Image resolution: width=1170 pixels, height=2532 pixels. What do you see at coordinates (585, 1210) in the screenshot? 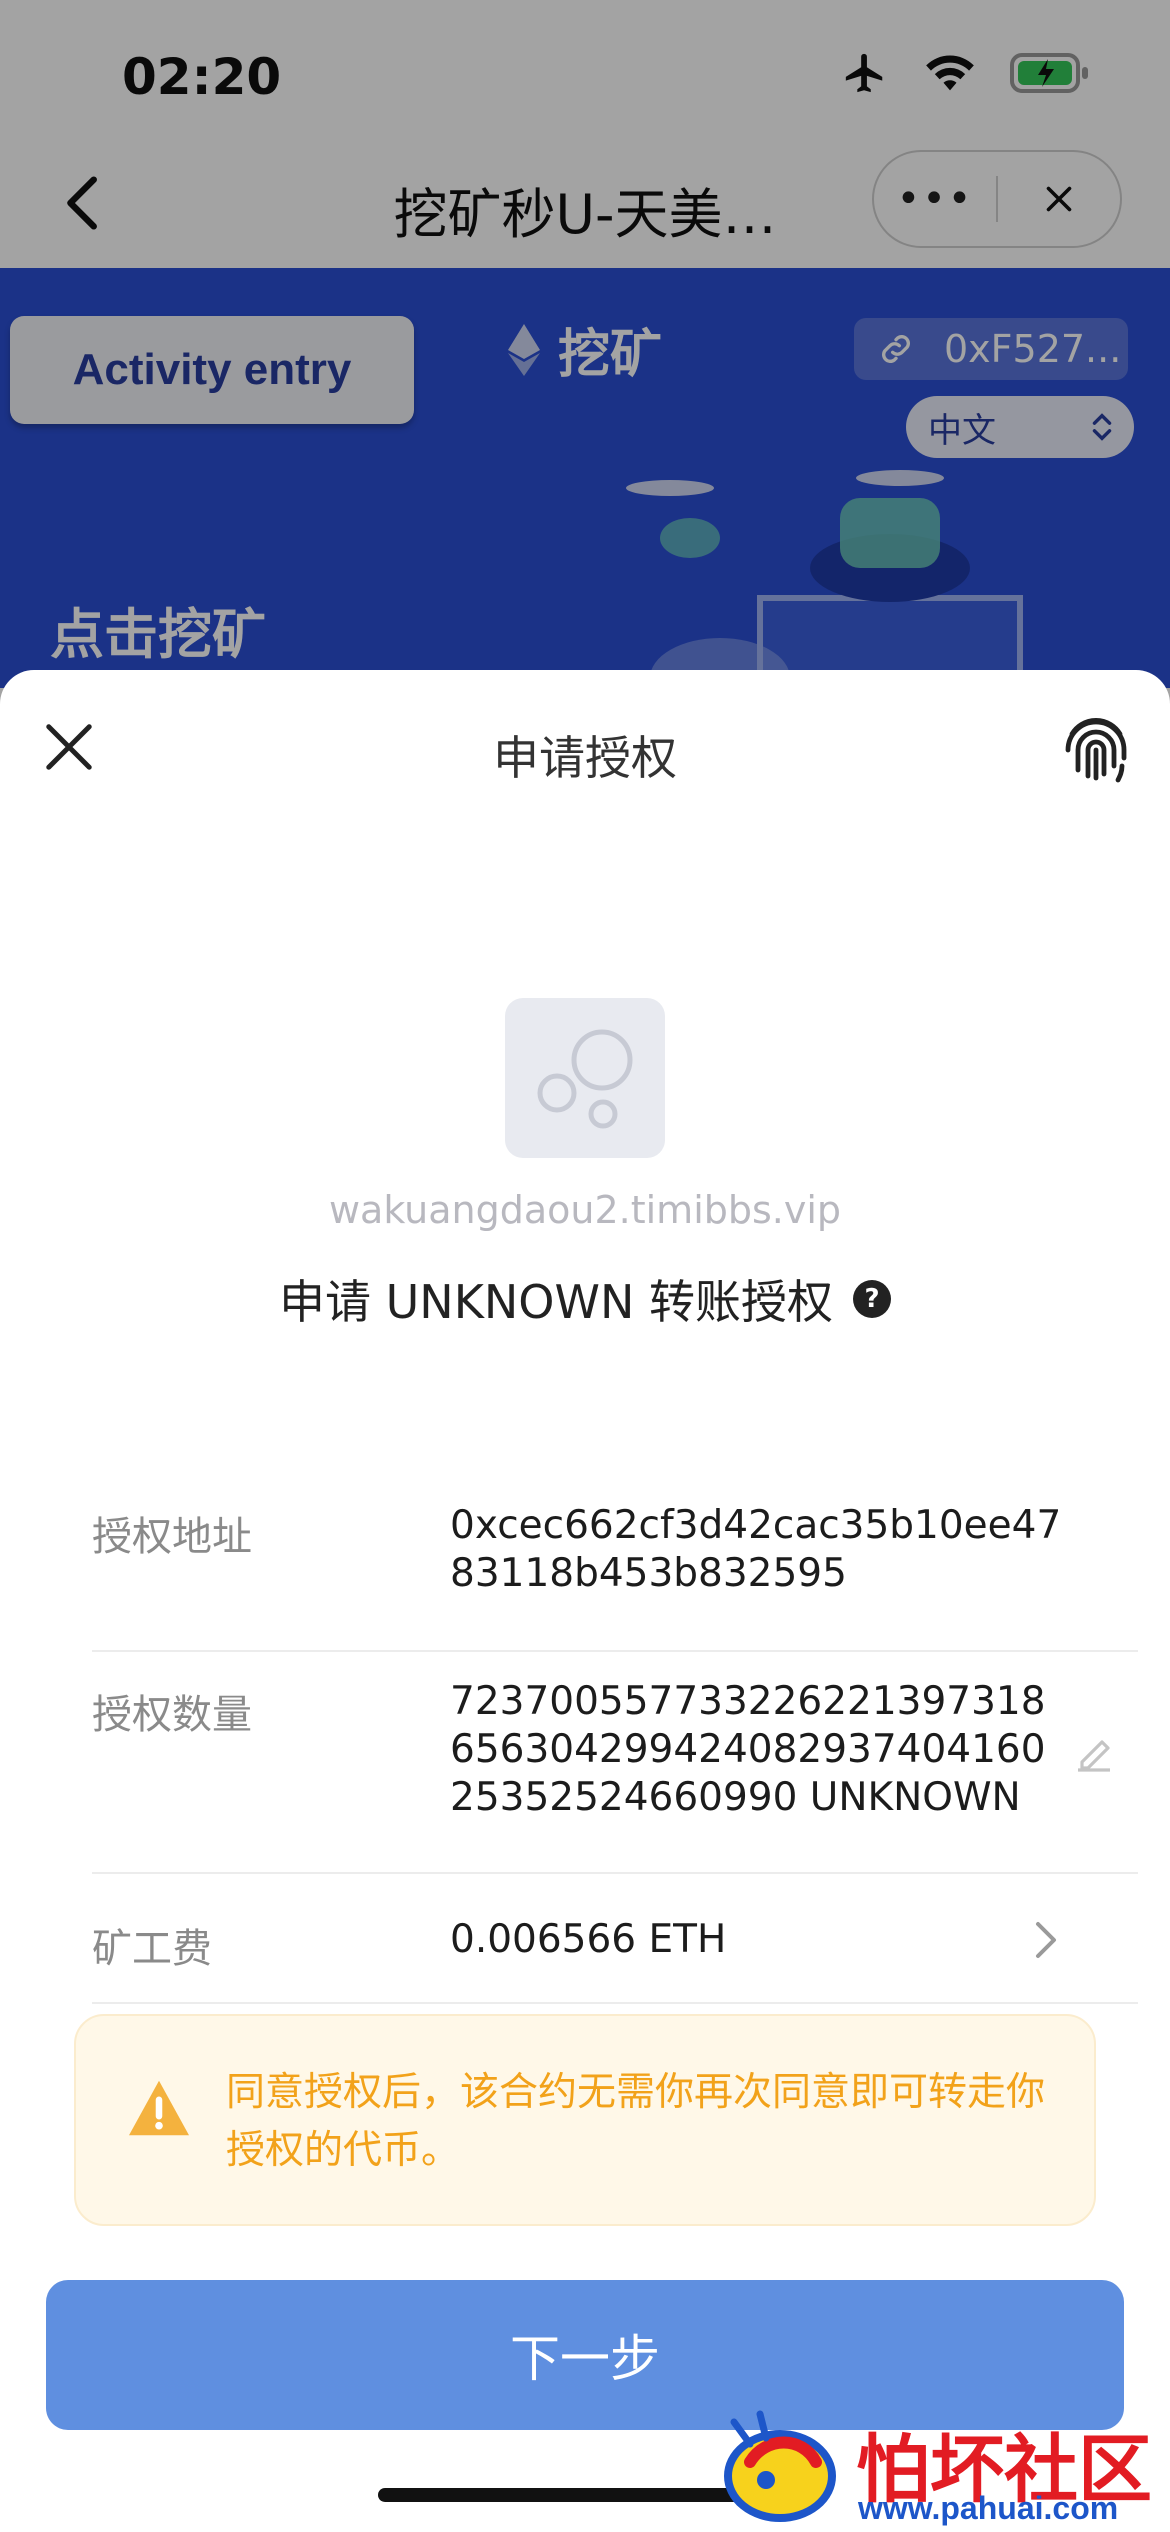
I see `dapp-domain: wakuangdaou2.timibbs.vip` at bounding box center [585, 1210].